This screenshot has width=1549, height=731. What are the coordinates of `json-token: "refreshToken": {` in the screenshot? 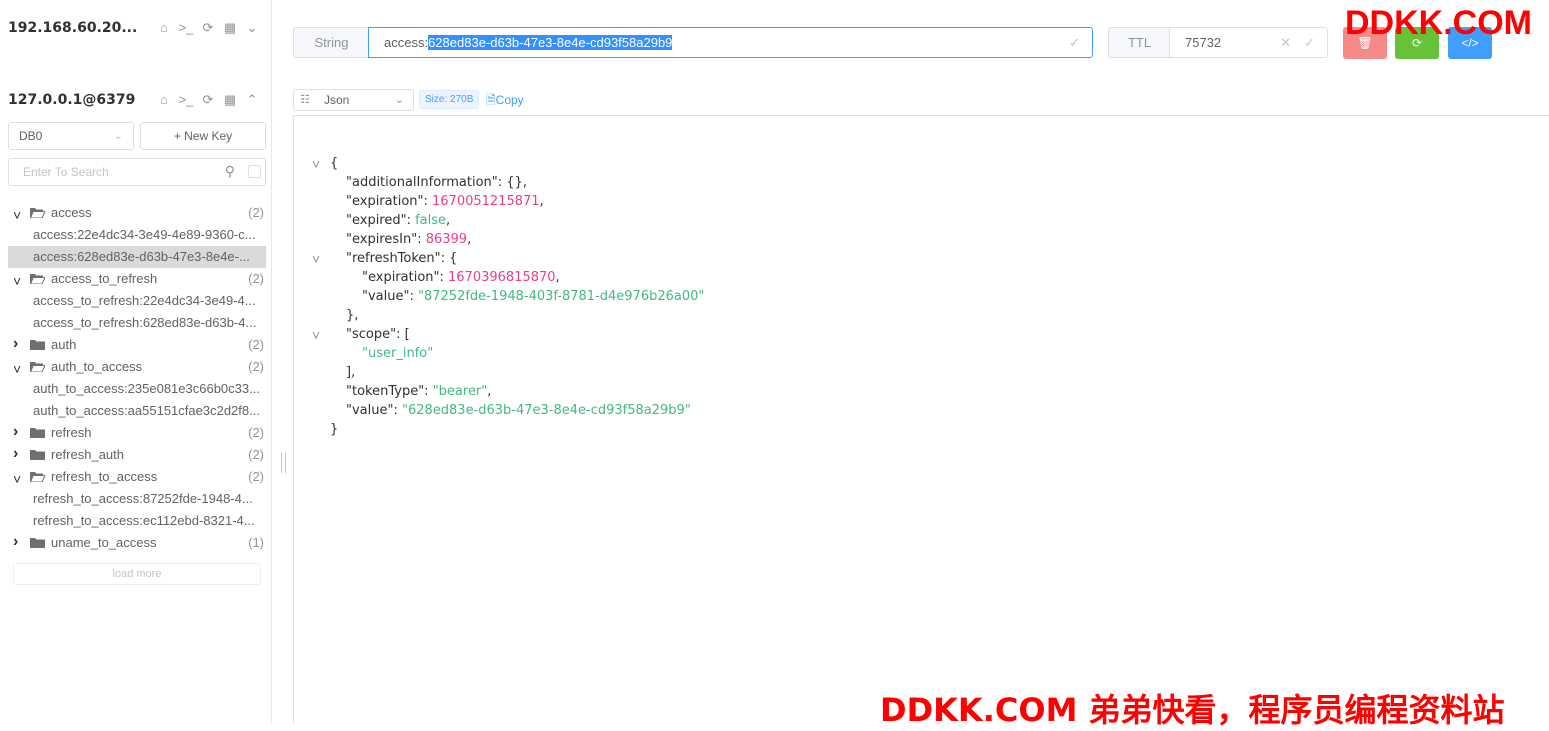 It's located at (402, 258).